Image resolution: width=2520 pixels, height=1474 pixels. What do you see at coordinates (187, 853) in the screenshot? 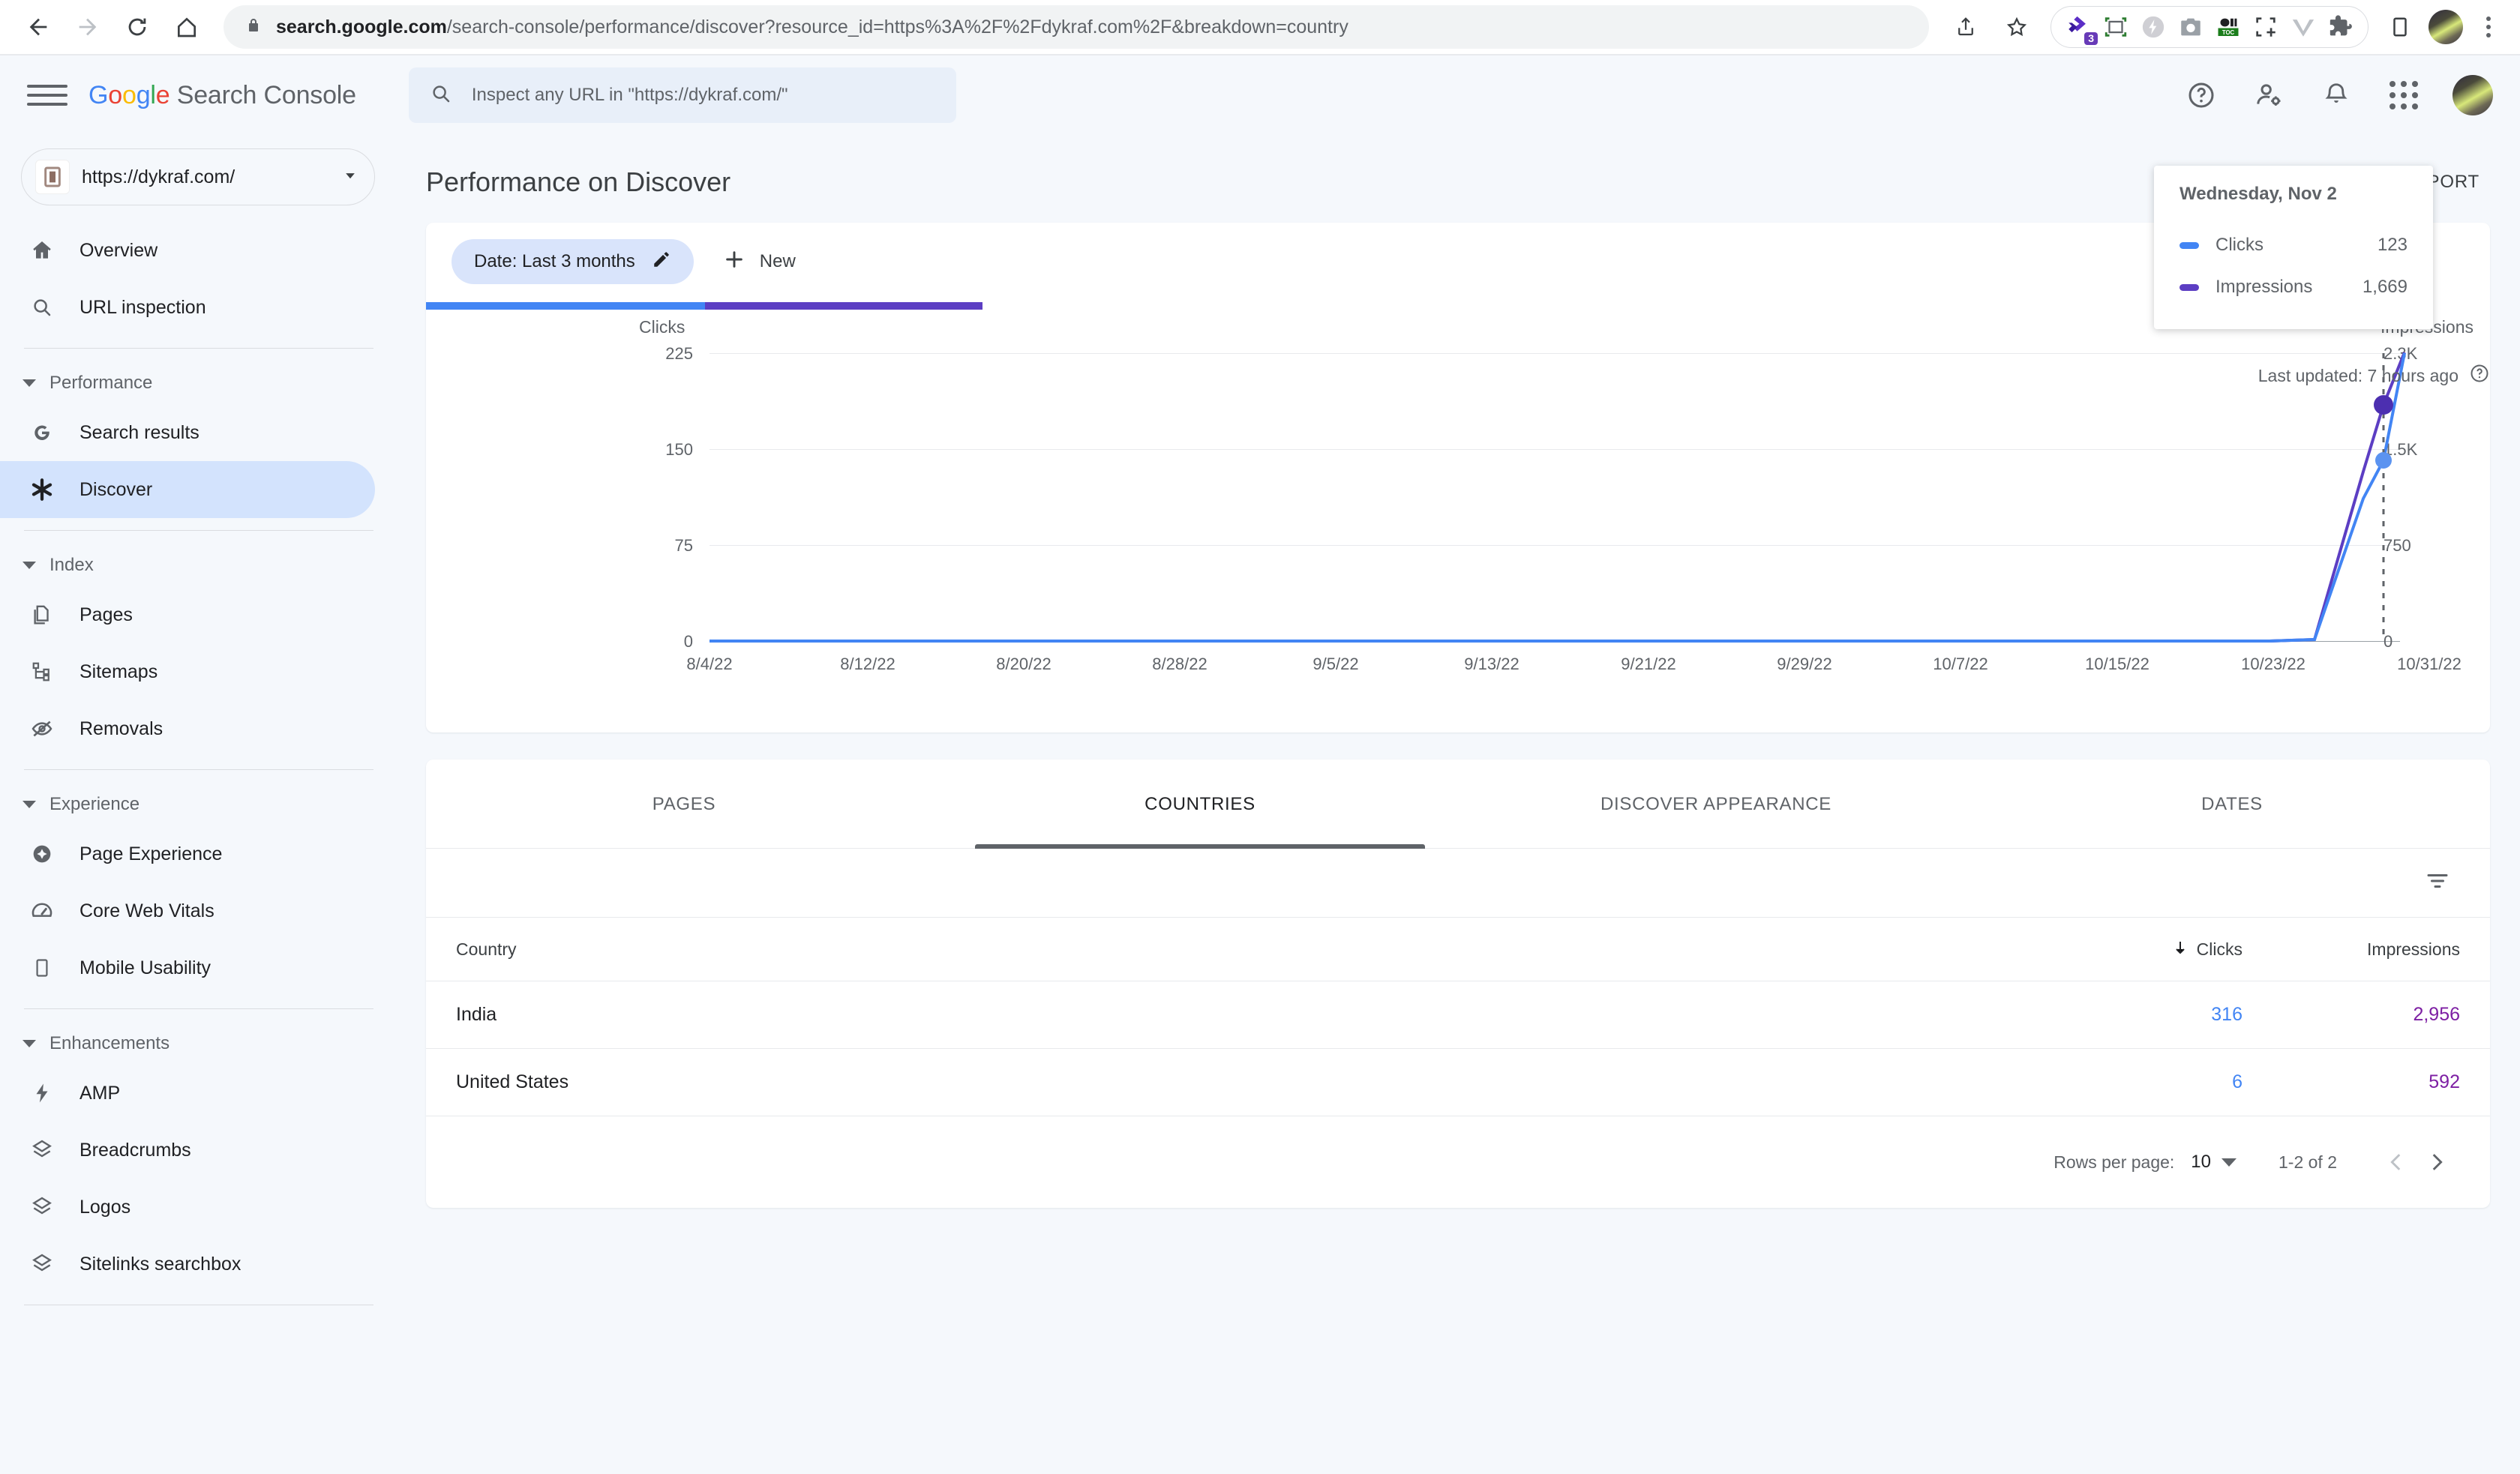
I see `sidebar-item-page-experience: Page Experience` at bounding box center [187, 853].